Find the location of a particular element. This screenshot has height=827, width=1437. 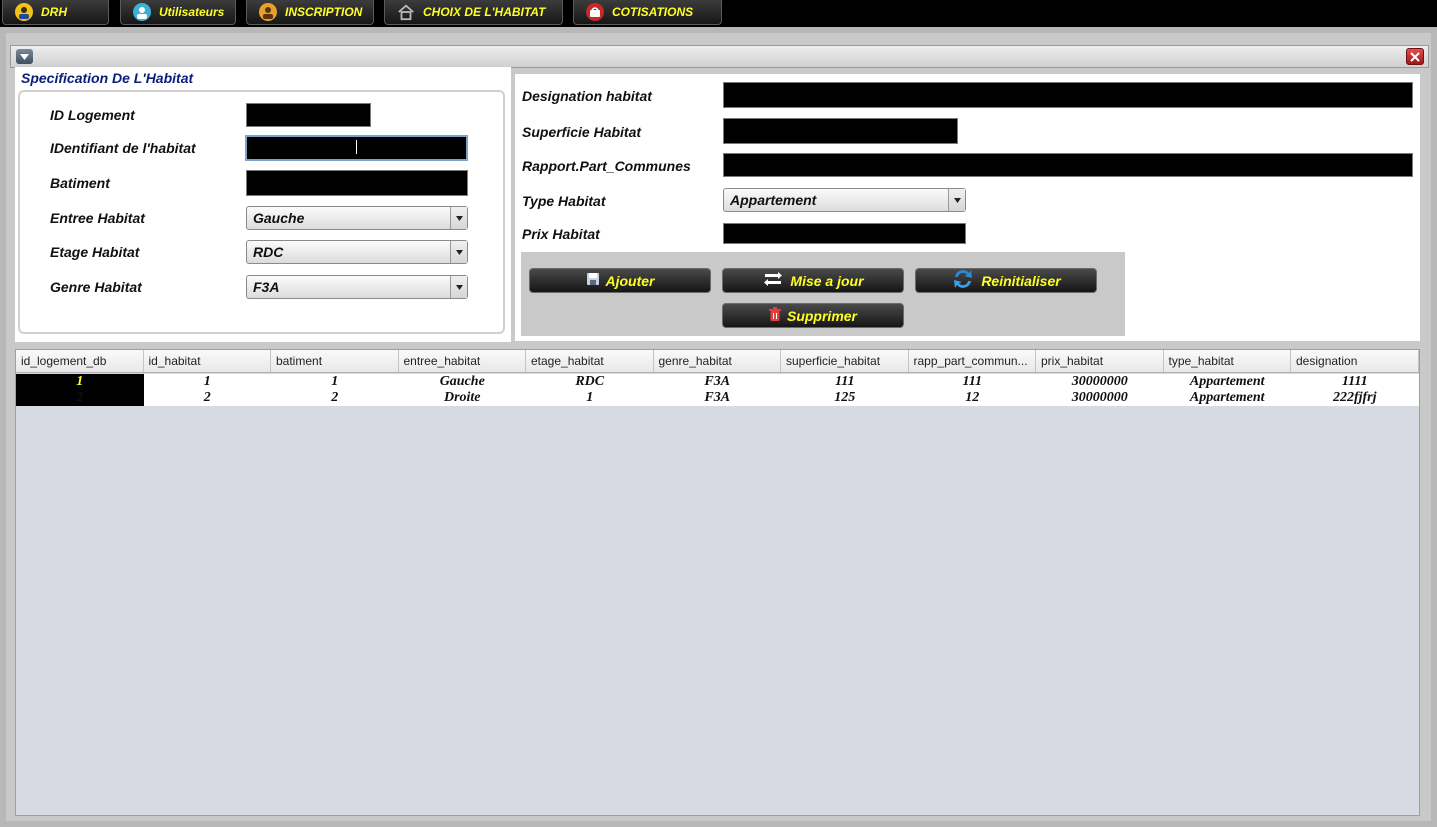

nav-inscription-label: INSCRIPTION is located at coordinates (324, 12).